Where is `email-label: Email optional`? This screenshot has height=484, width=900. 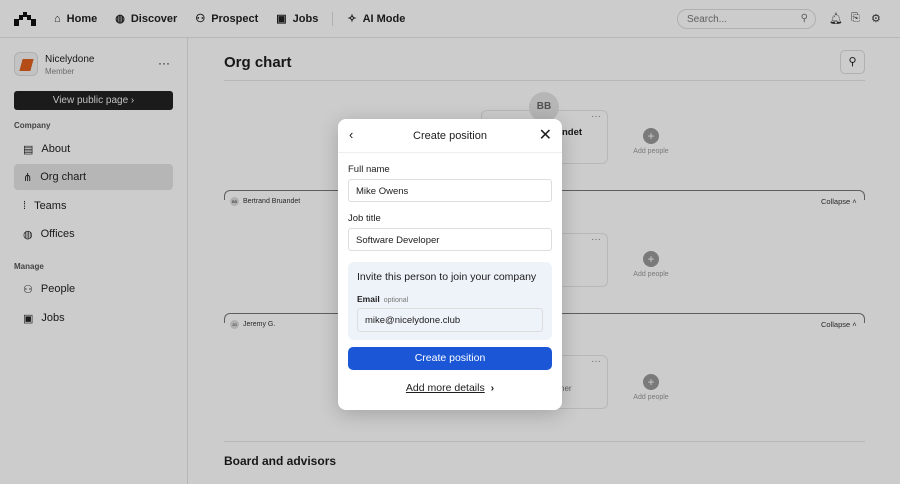 email-label: Email optional is located at coordinates (383, 299).